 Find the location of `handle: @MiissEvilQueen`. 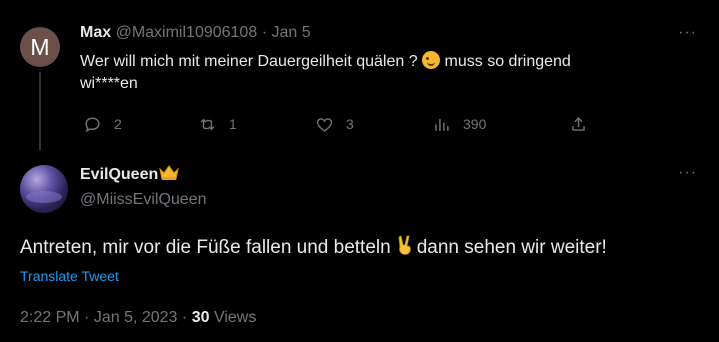

handle: @MiissEvilQueen is located at coordinates (143, 200).